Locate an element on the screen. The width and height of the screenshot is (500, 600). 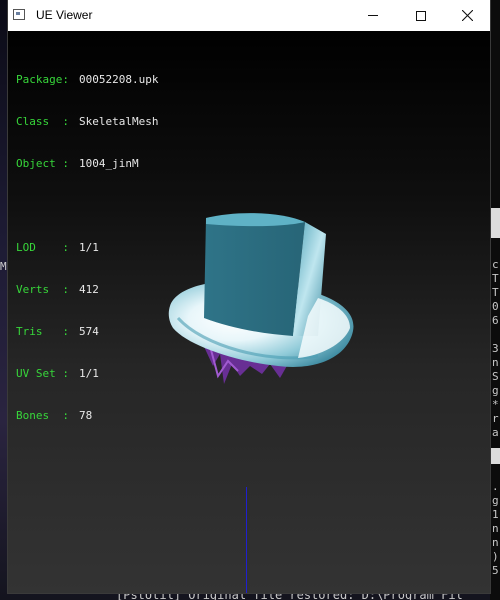
console-line: a is located at coordinates (495, 432).